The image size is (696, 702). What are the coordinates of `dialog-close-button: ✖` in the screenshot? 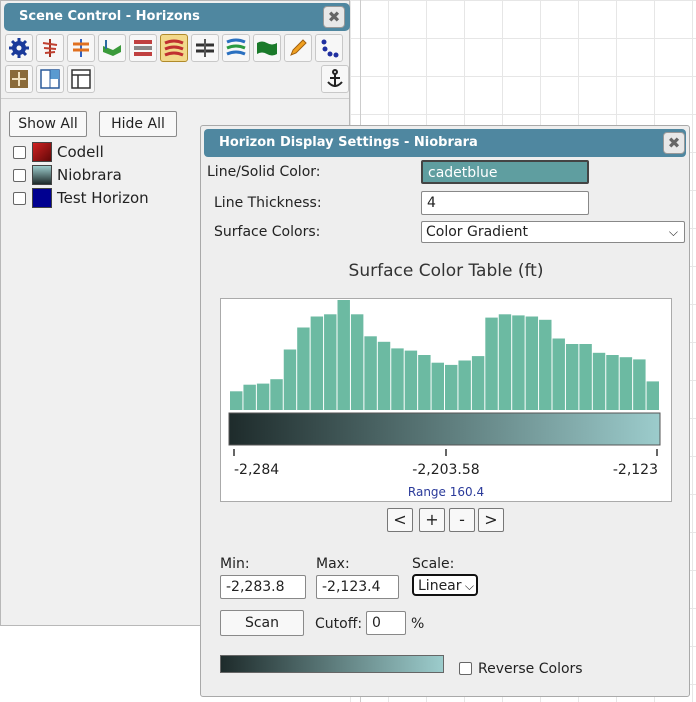 It's located at (674, 143).